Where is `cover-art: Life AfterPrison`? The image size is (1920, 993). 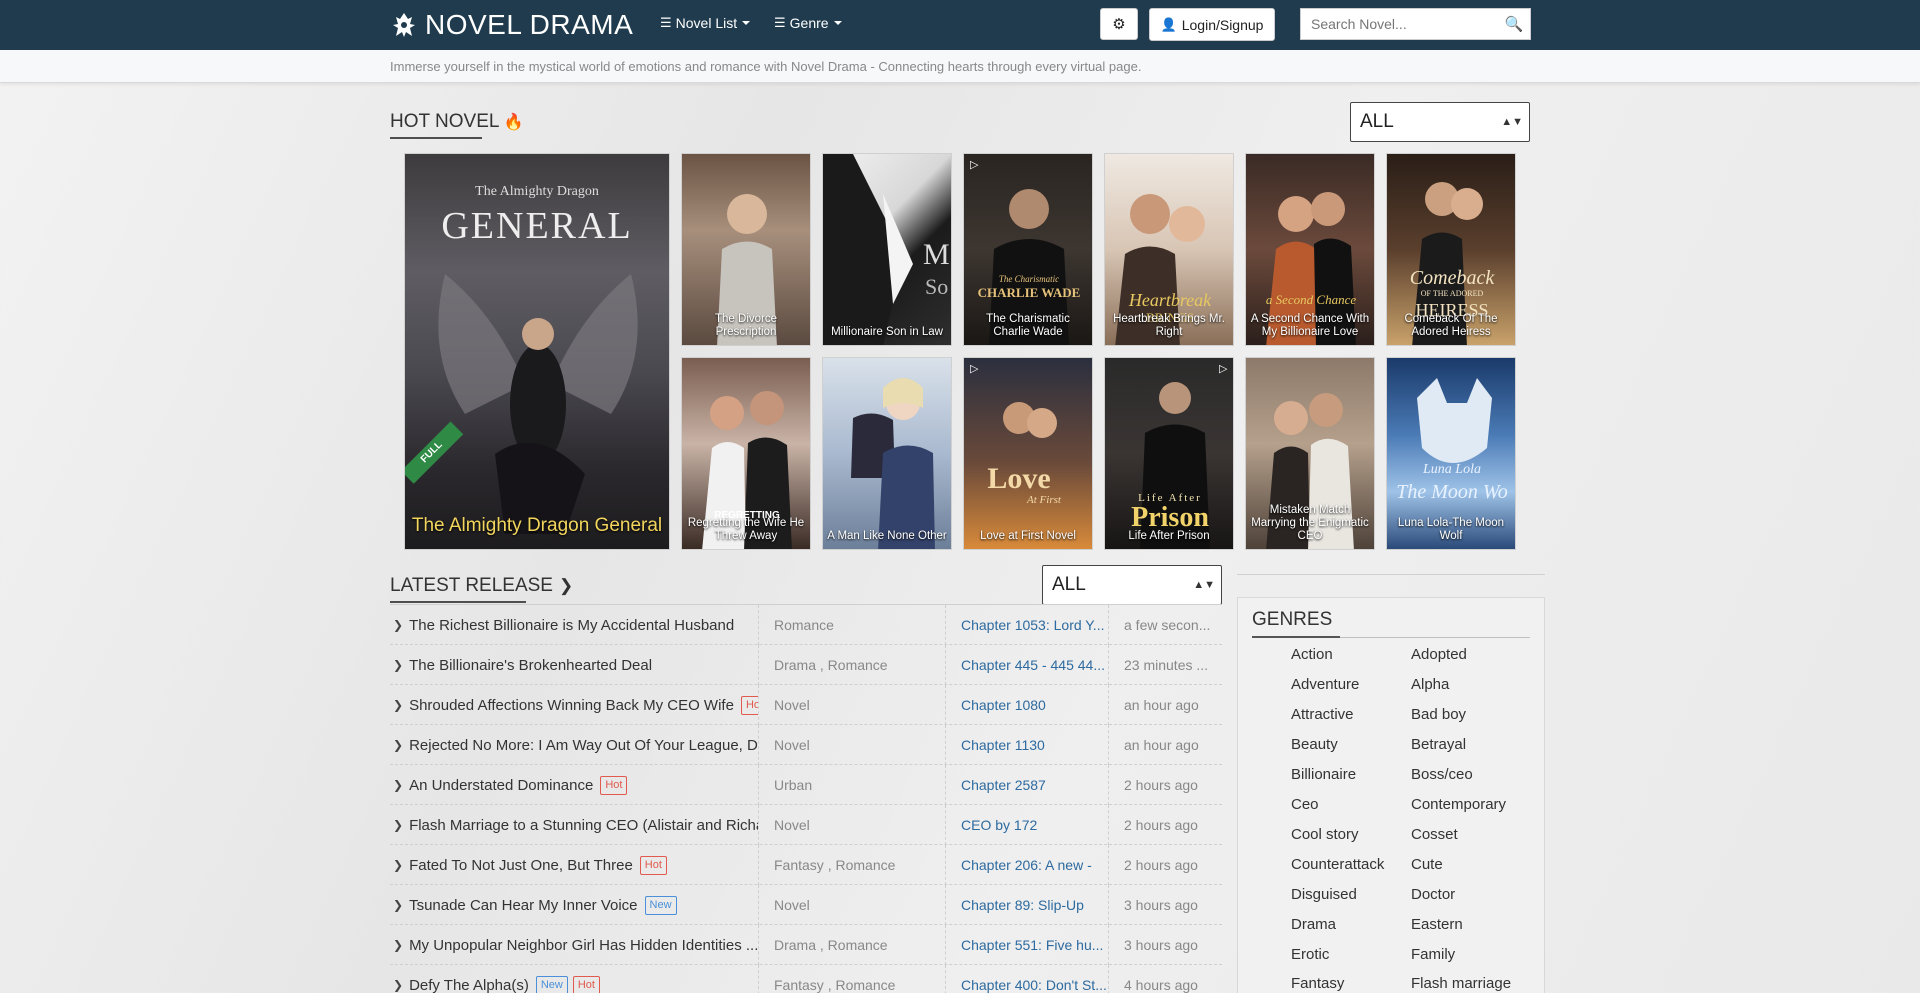
cover-art: Life AfterPrison is located at coordinates (1170, 465).